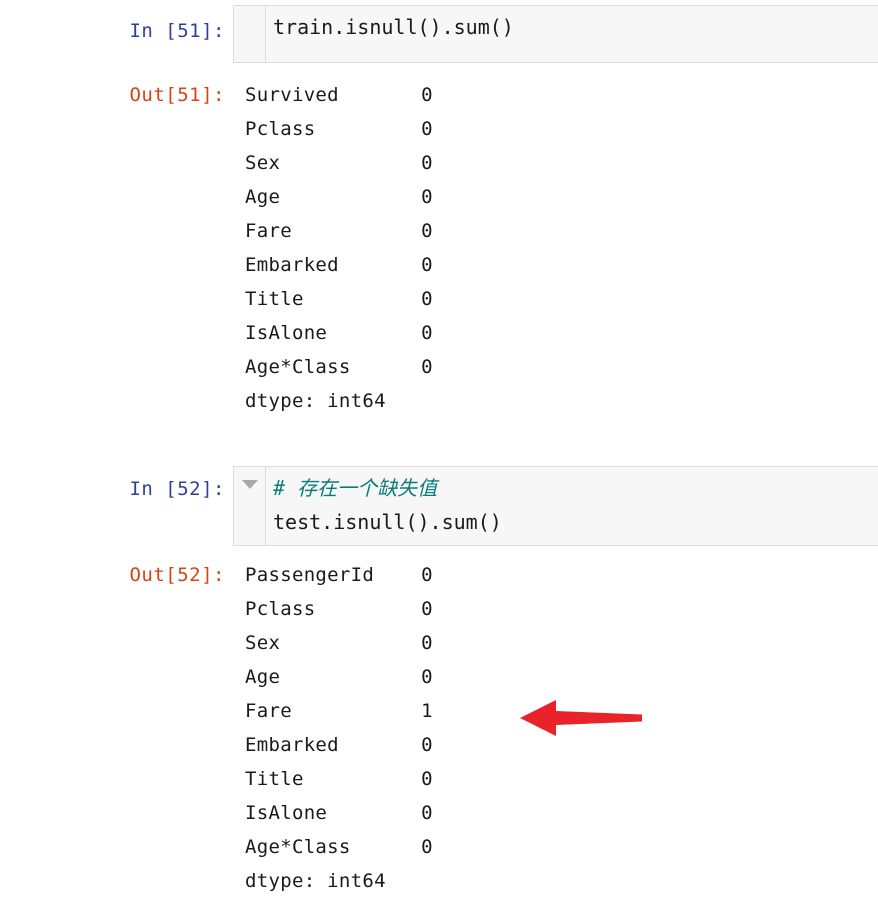  Describe the element at coordinates (355, 488) in the screenshot. I see `code-comment-52: # 存在一个缺失值` at that location.